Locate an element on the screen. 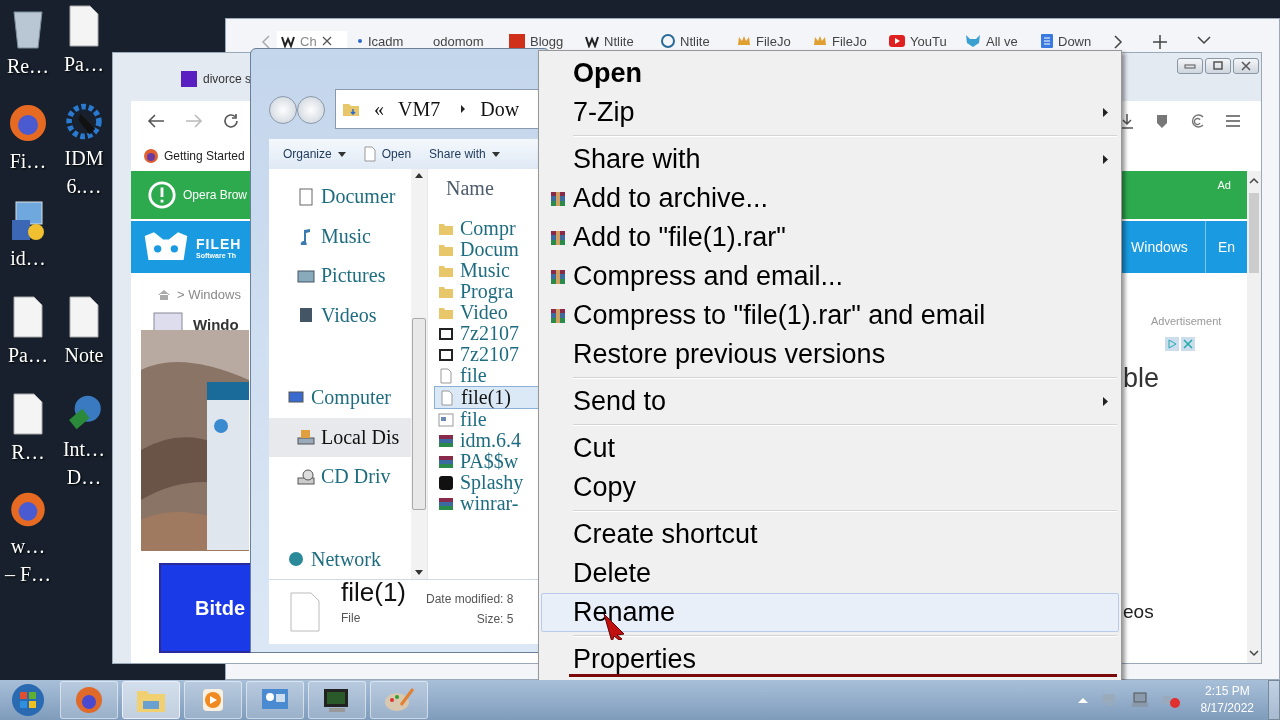 The width and height of the screenshot is (1280, 720). close-button is located at coordinates (1246, 66).